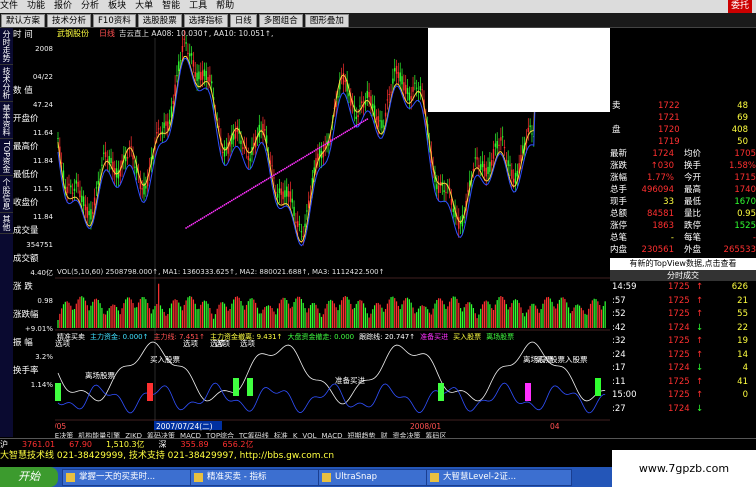 This screenshot has width=756, height=487. Describe the element at coordinates (9, 6) in the screenshot. I see `menu-item: 文件` at that location.